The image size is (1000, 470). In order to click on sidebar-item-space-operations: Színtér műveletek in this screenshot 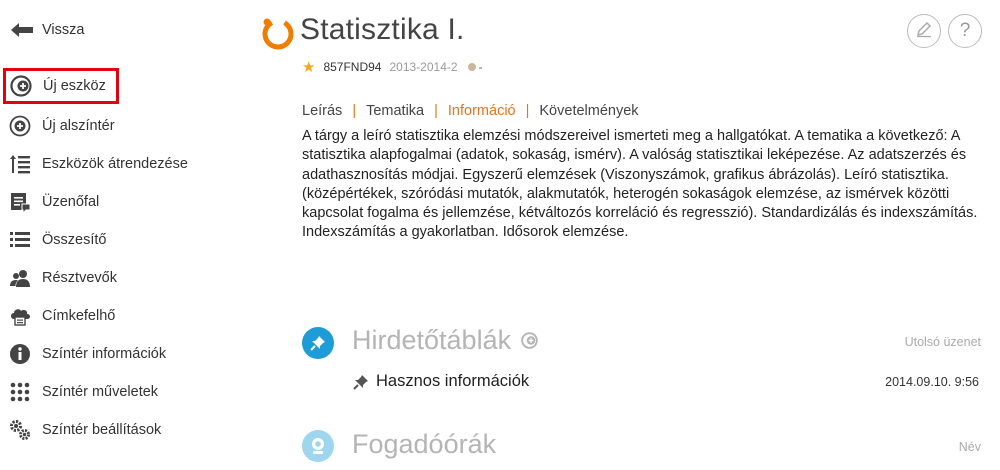, I will do `click(83, 392)`.